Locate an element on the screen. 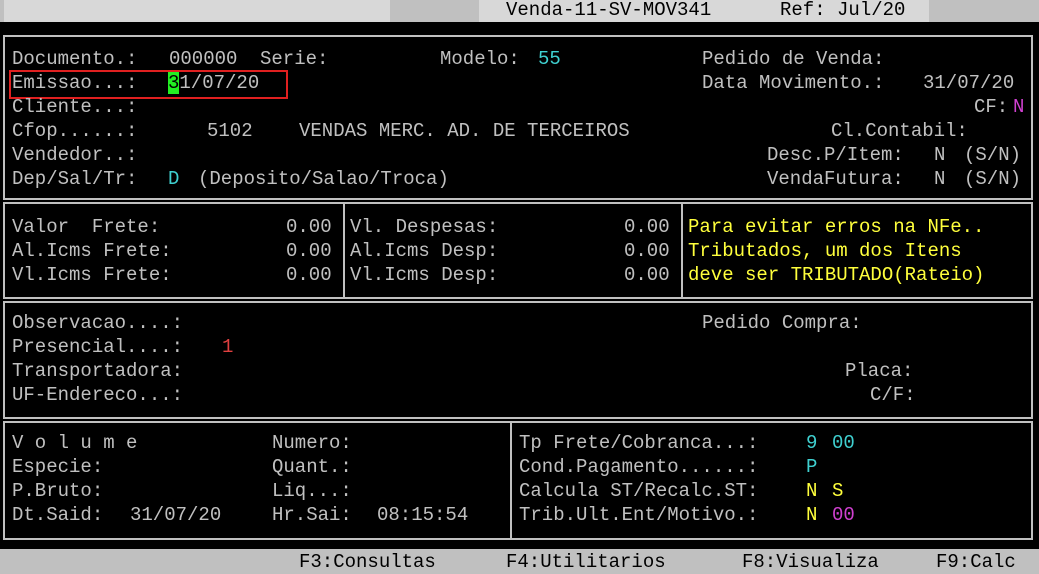  f4-utilitarios-key: F4:Utilitarios is located at coordinates (586, 562).